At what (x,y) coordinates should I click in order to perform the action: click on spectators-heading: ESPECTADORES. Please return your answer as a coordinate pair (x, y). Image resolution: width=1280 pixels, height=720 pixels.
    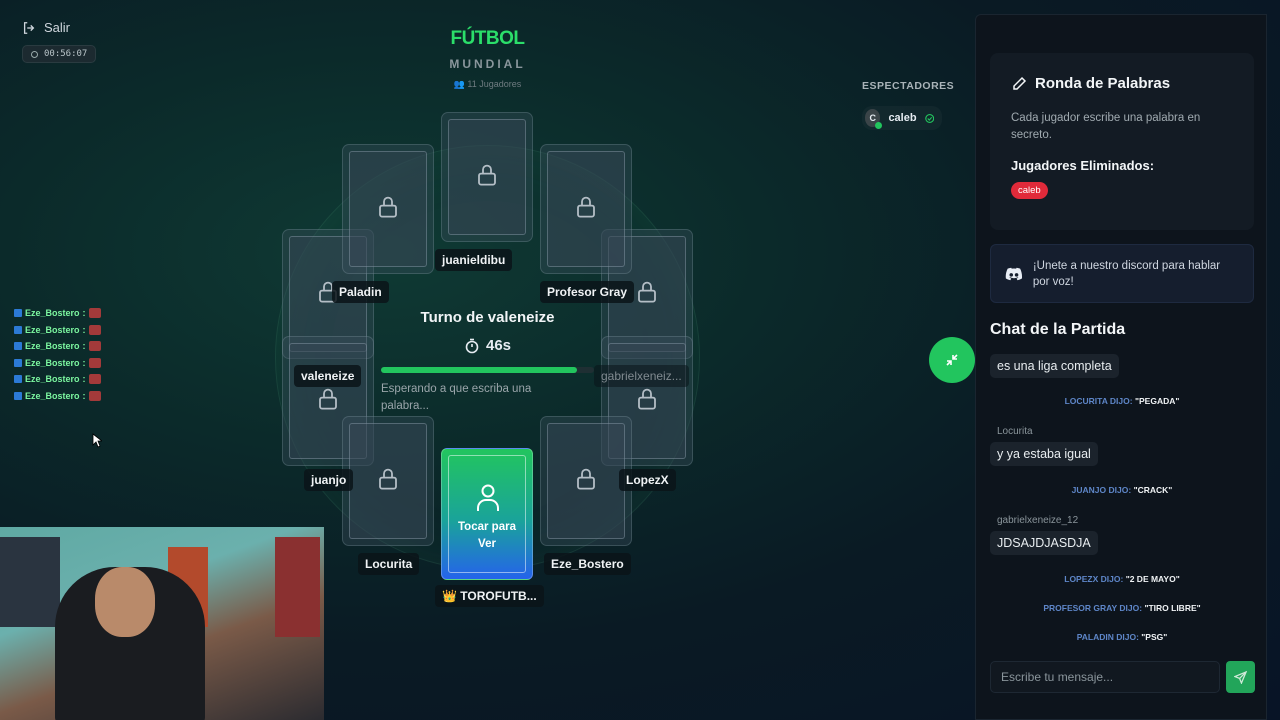
    Looking at the image, I should click on (908, 86).